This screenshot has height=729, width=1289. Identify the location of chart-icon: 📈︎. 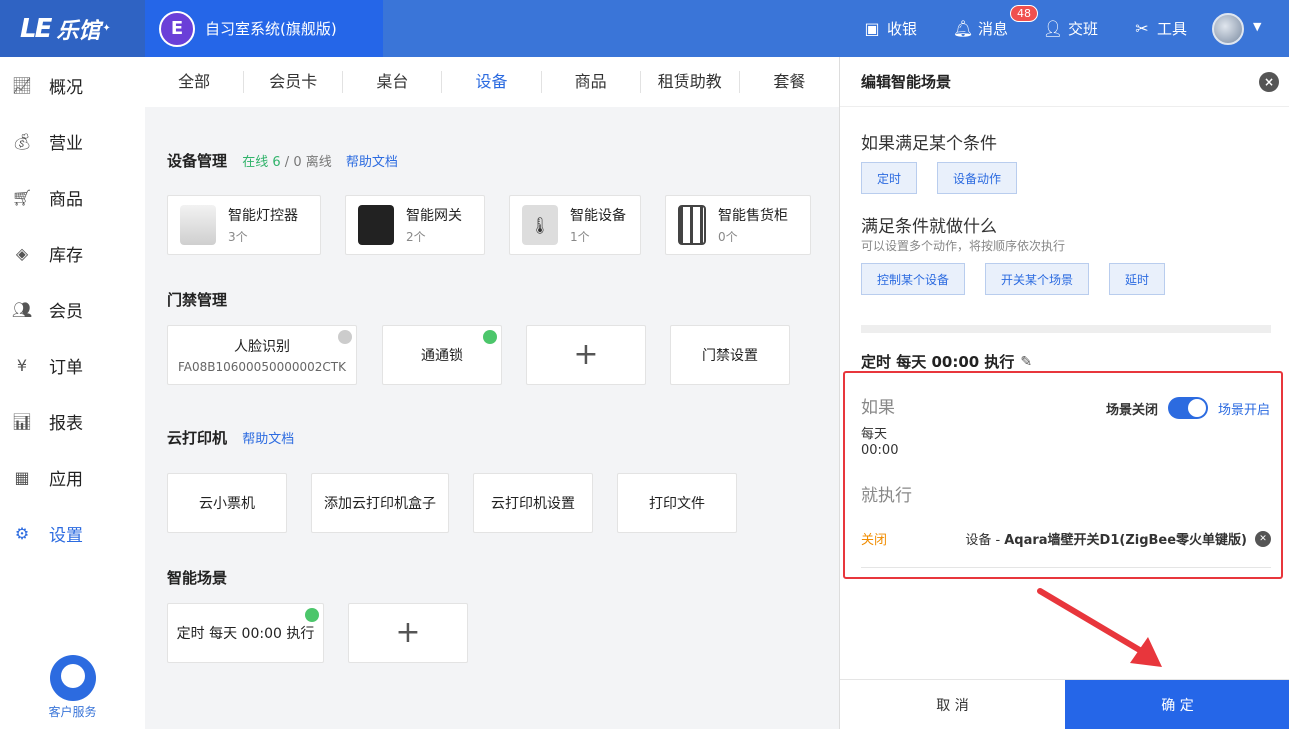
(22, 85).